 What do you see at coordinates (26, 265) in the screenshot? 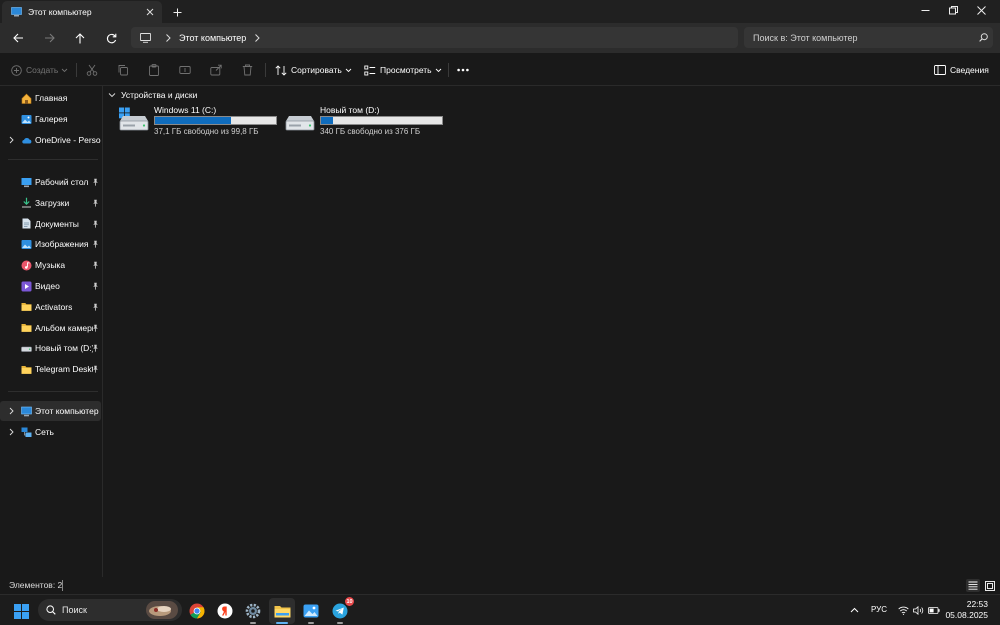
I see `music-icon` at bounding box center [26, 265].